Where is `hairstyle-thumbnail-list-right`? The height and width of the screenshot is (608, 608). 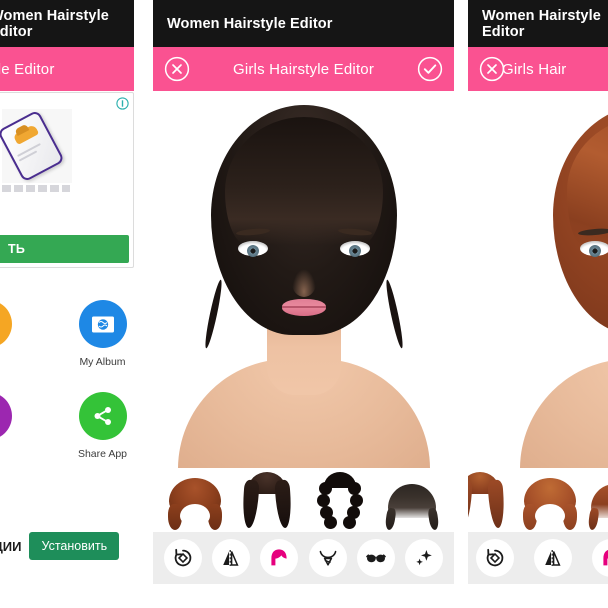 hairstyle-thumbnail-list-right is located at coordinates (538, 500).